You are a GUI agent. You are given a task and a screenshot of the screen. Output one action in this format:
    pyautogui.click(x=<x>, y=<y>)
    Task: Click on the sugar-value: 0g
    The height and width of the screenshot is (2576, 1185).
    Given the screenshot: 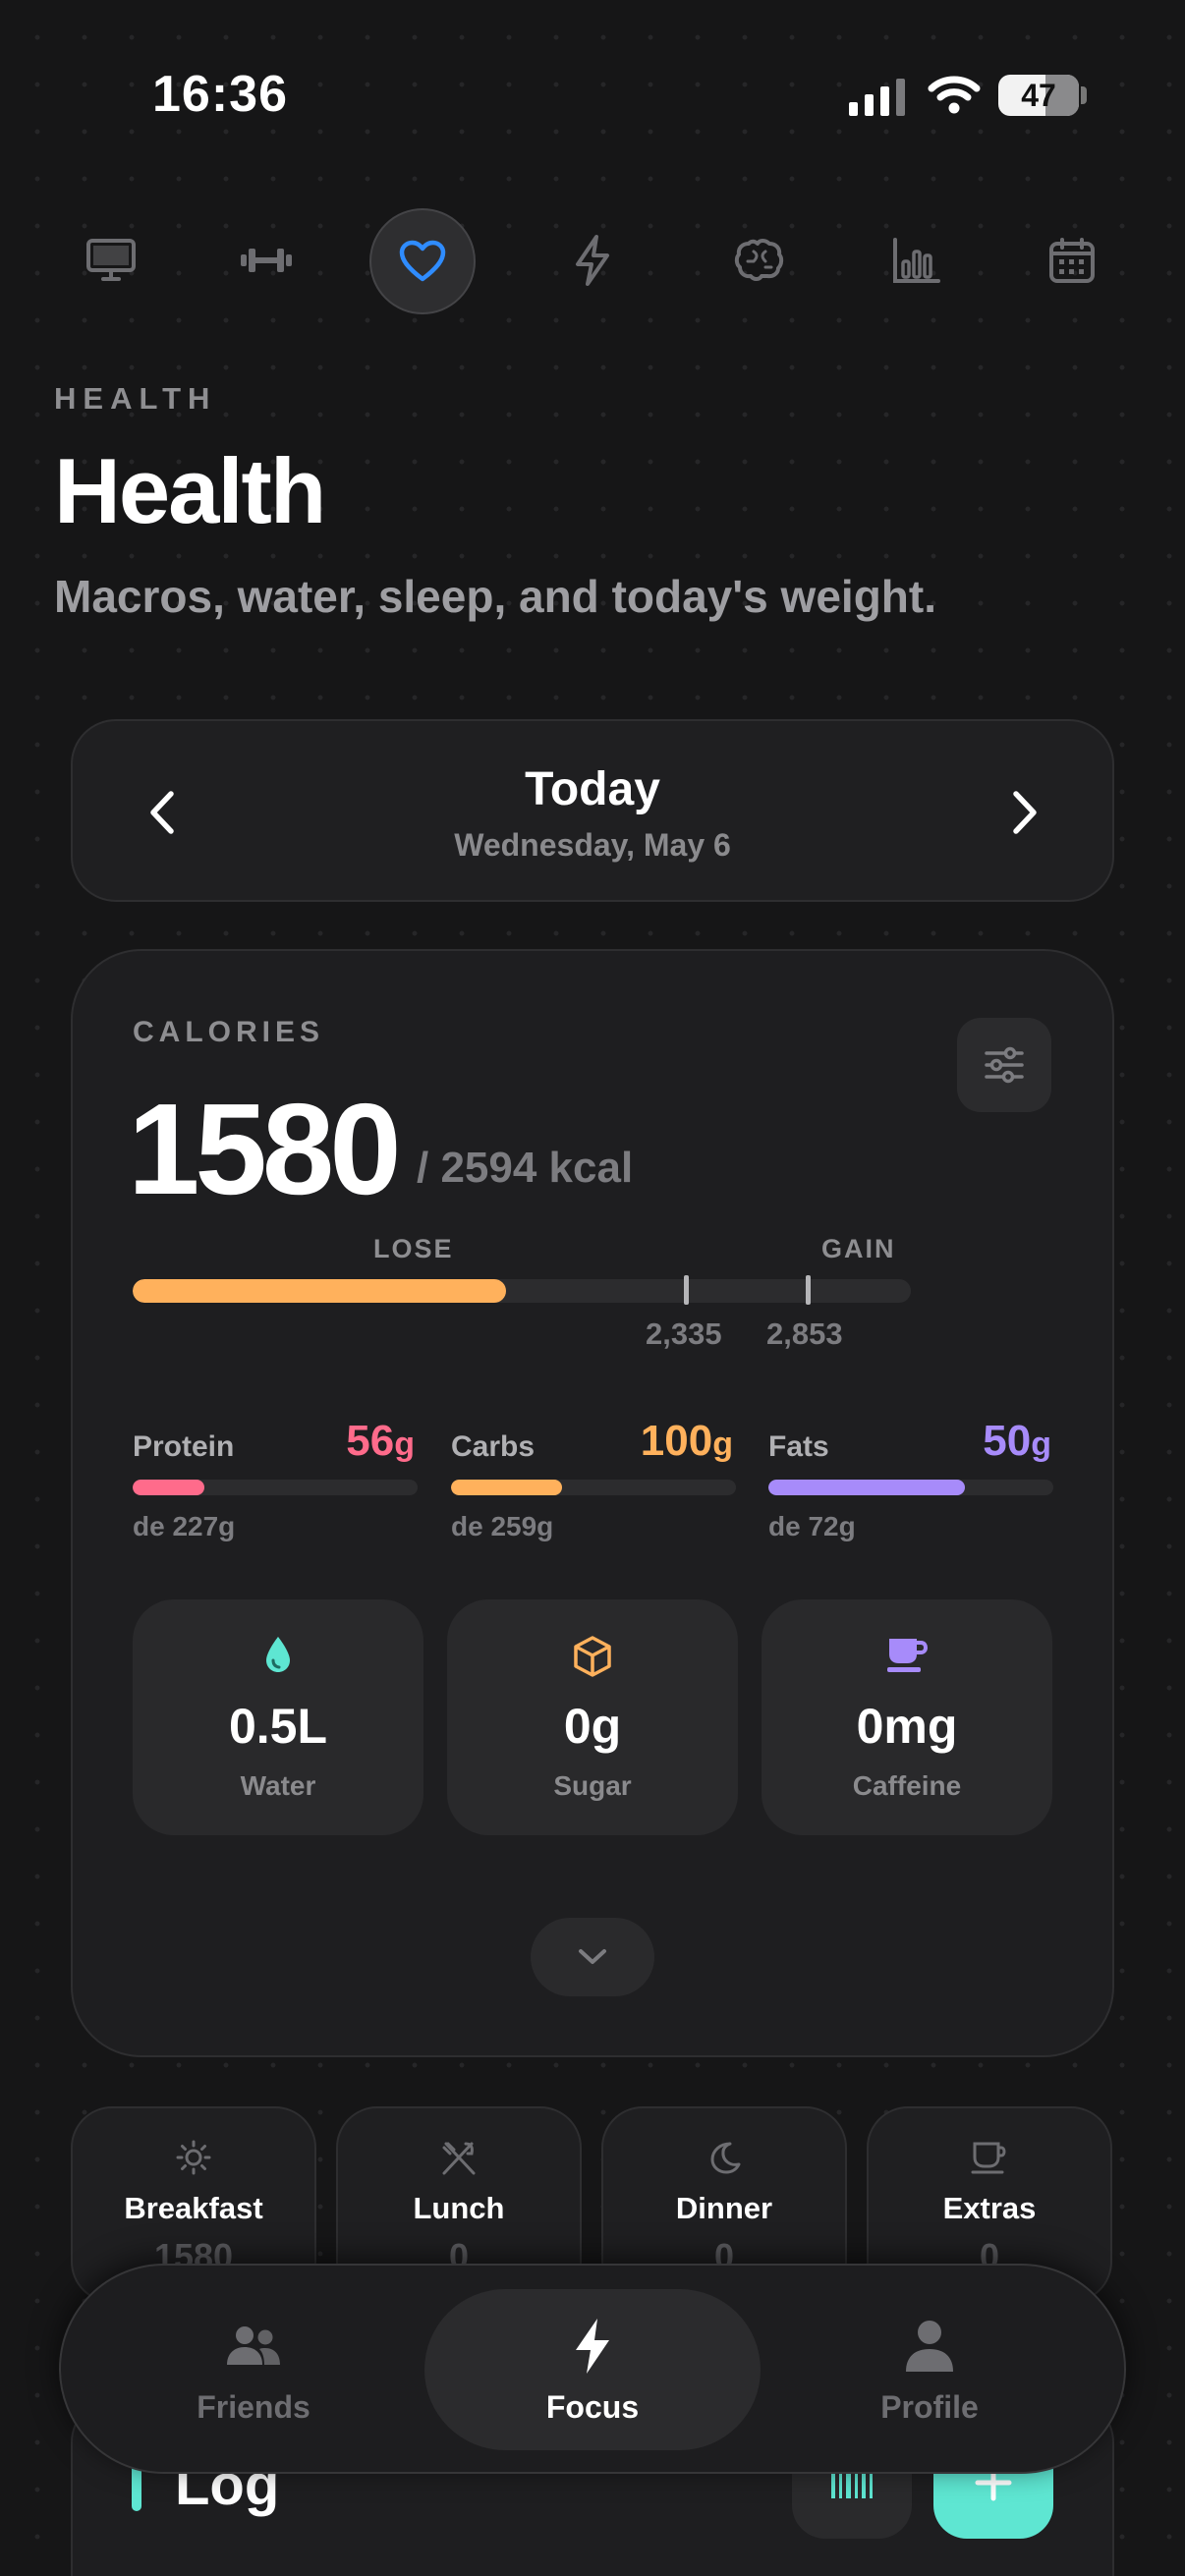 What is the action you would take?
    pyautogui.click(x=592, y=1726)
    